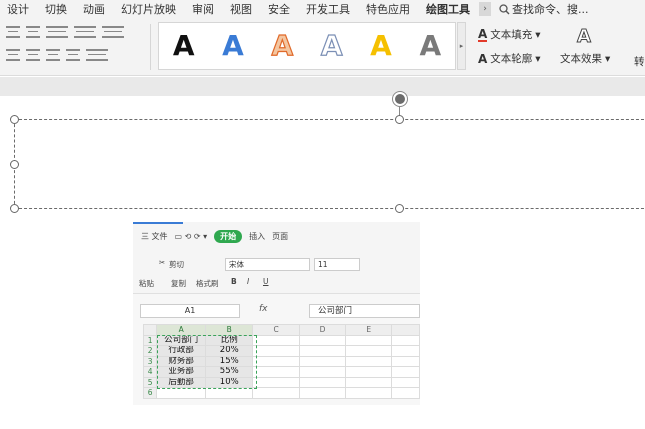 The height and width of the screenshot is (429, 645). I want to click on cell-a: 公司部门, so click(181, 340).